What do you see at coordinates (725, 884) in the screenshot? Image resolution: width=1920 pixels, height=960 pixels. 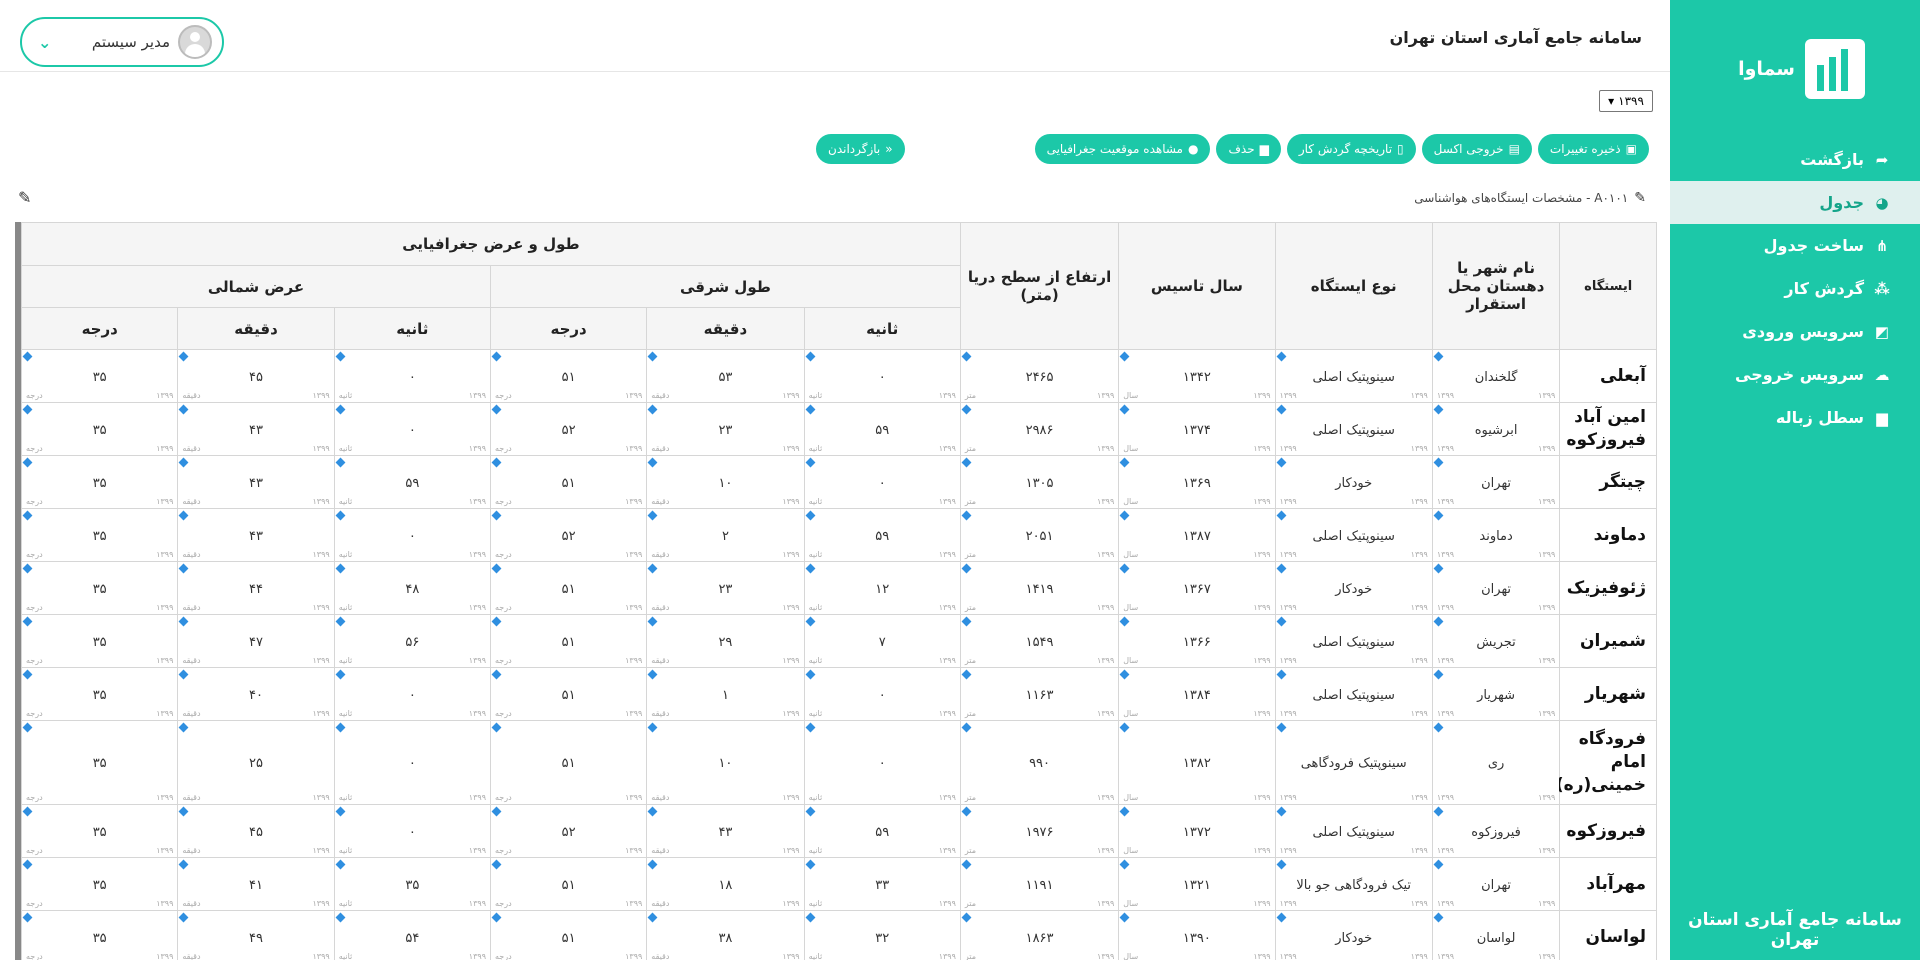 I see `table-cell-e-min: ۱۸ ۱۳۹۹ دقیقه` at bounding box center [725, 884].